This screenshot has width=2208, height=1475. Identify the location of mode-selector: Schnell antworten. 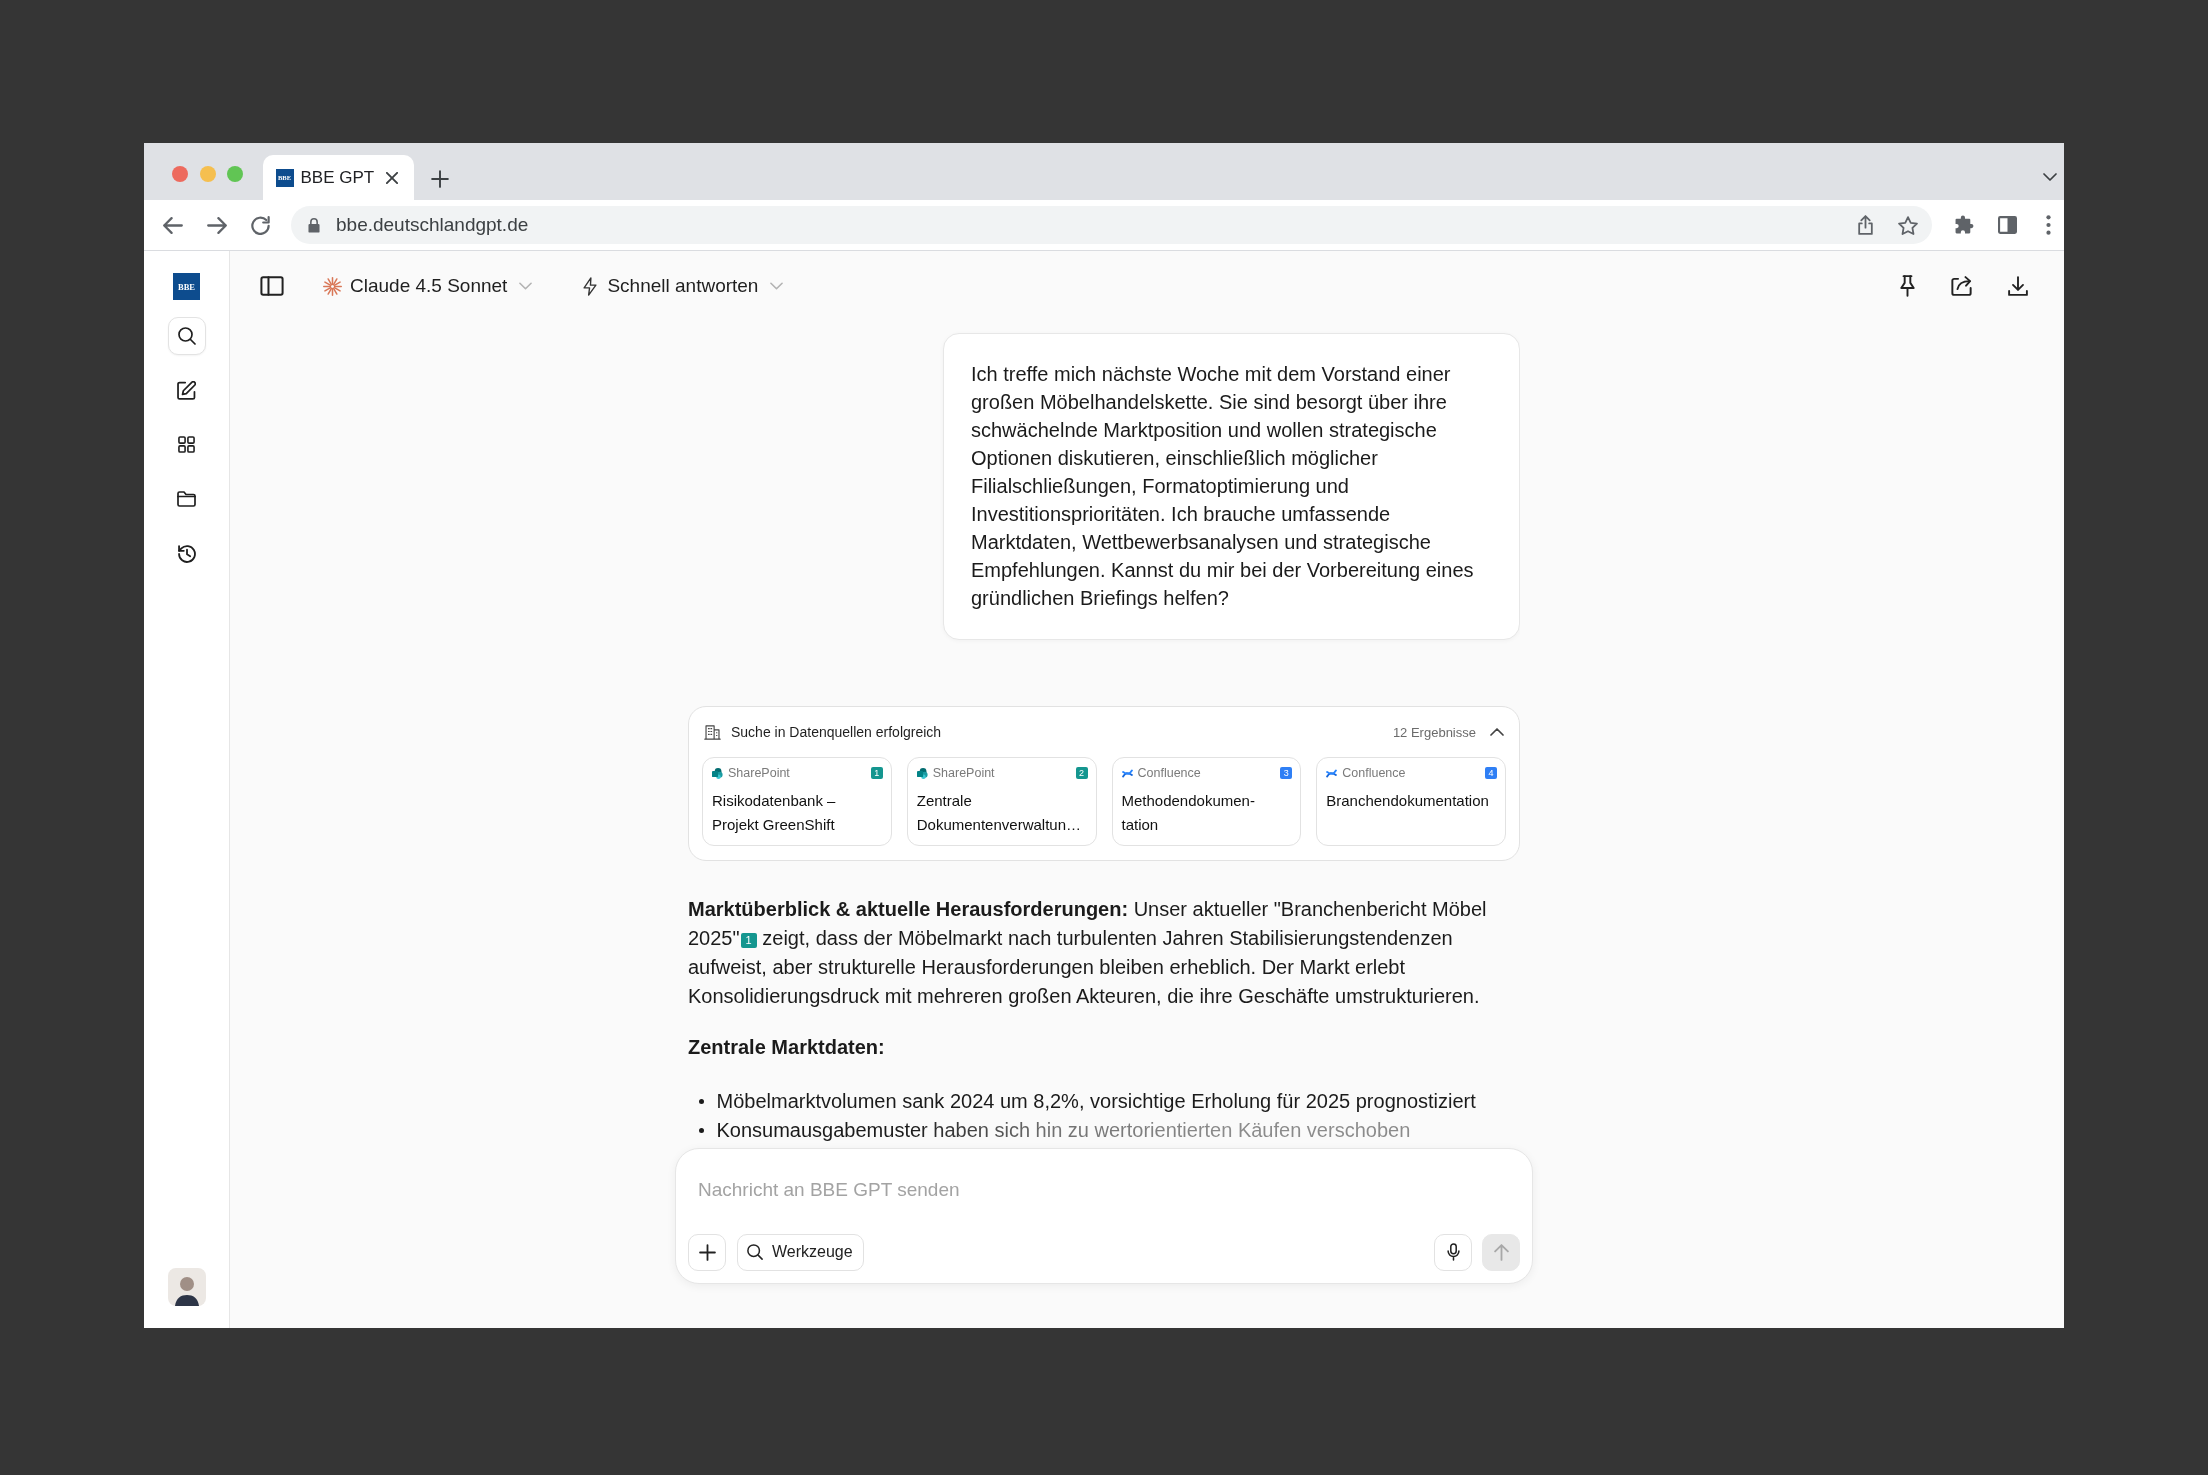
(683, 286).